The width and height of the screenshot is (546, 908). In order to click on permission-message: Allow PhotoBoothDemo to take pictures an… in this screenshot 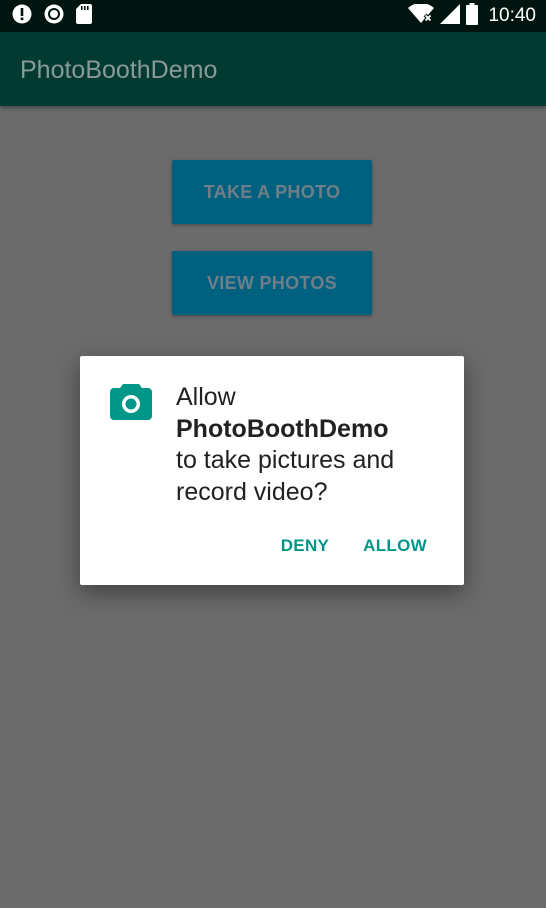, I will do `click(306, 445)`.